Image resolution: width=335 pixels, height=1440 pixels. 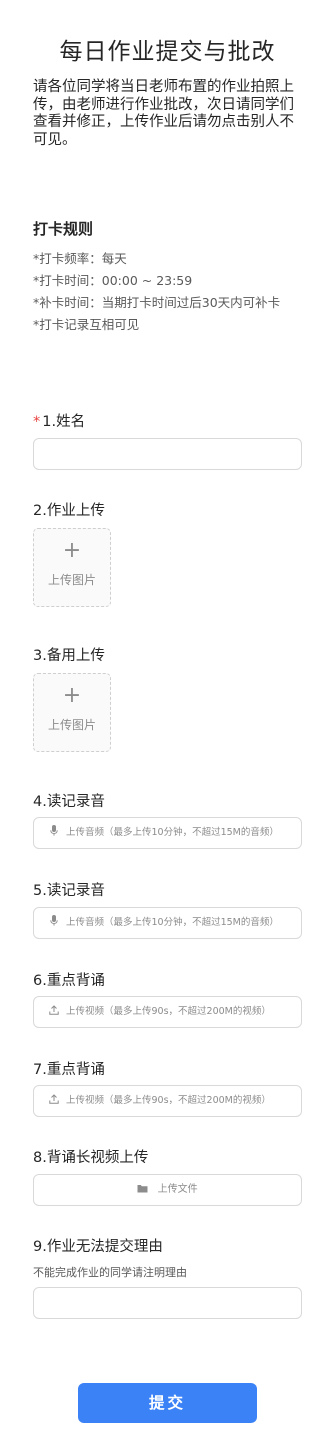 I want to click on q7-label: 7.重点背诵, so click(x=69, y=1070).